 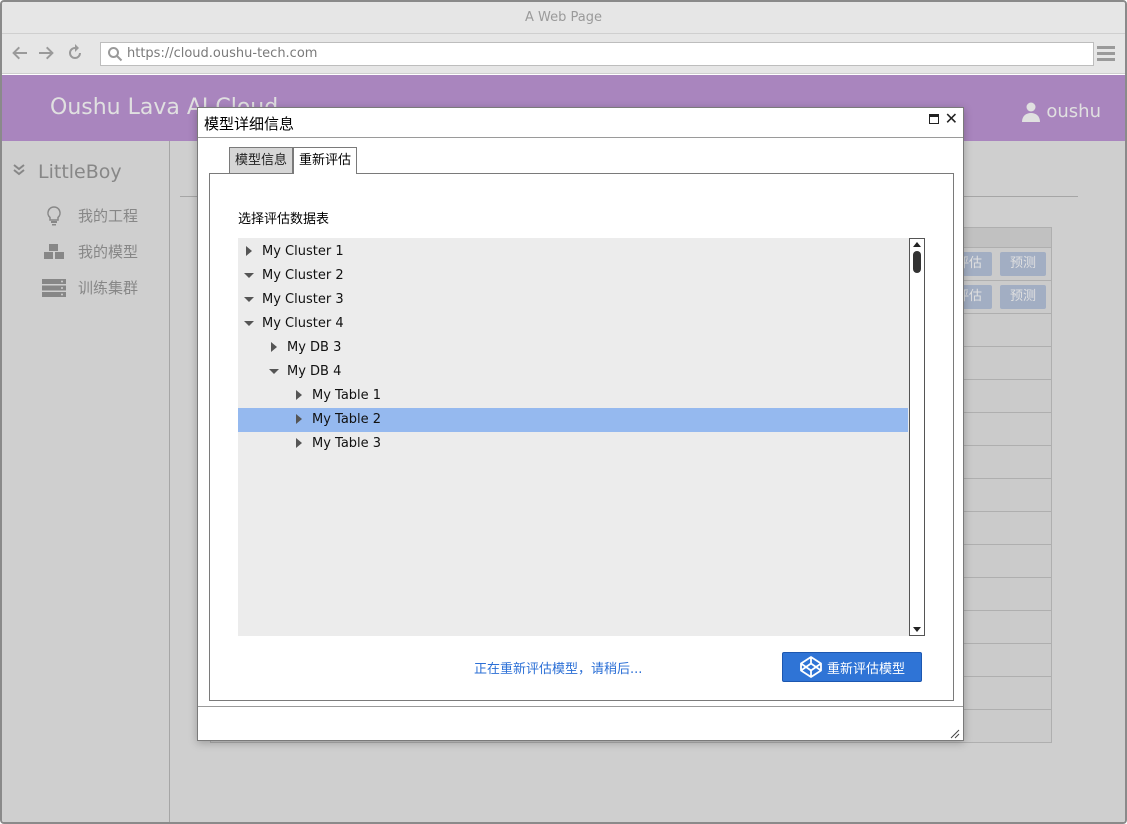 I want to click on reevaluate-button-label: 重新评估模型, so click(x=865, y=668).